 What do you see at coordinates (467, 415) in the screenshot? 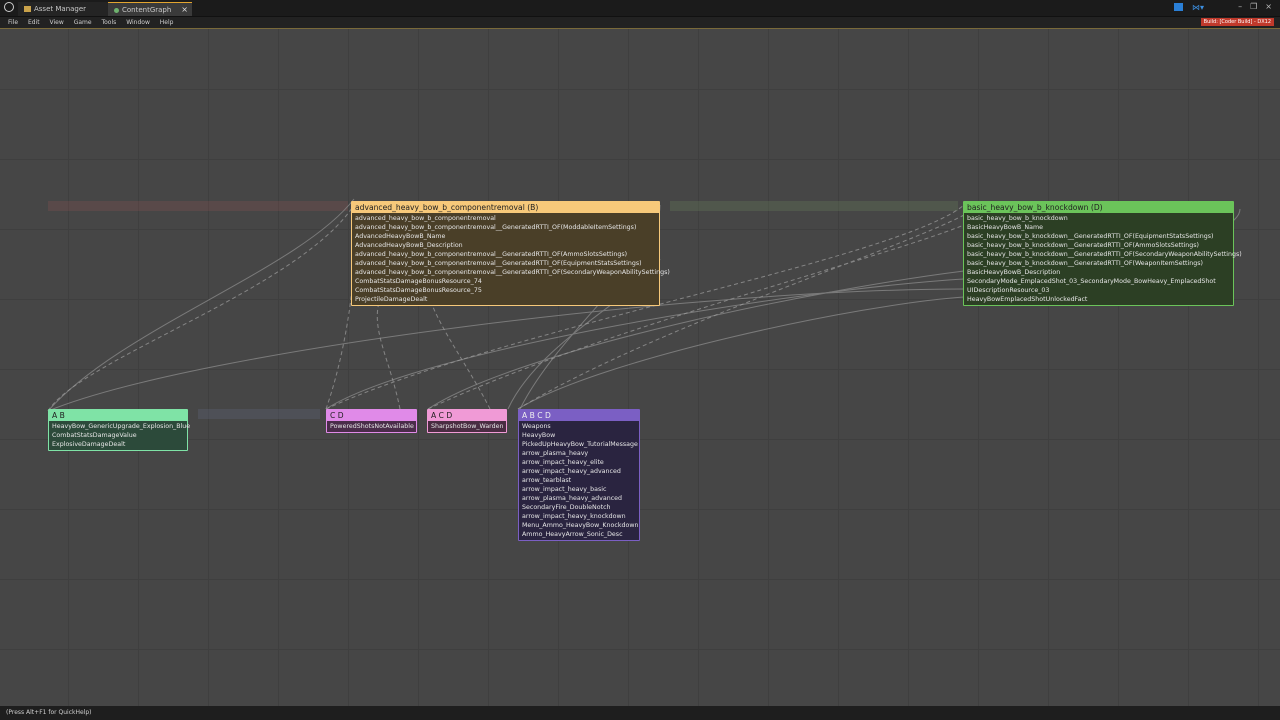
I see `node-header: A C D` at bounding box center [467, 415].